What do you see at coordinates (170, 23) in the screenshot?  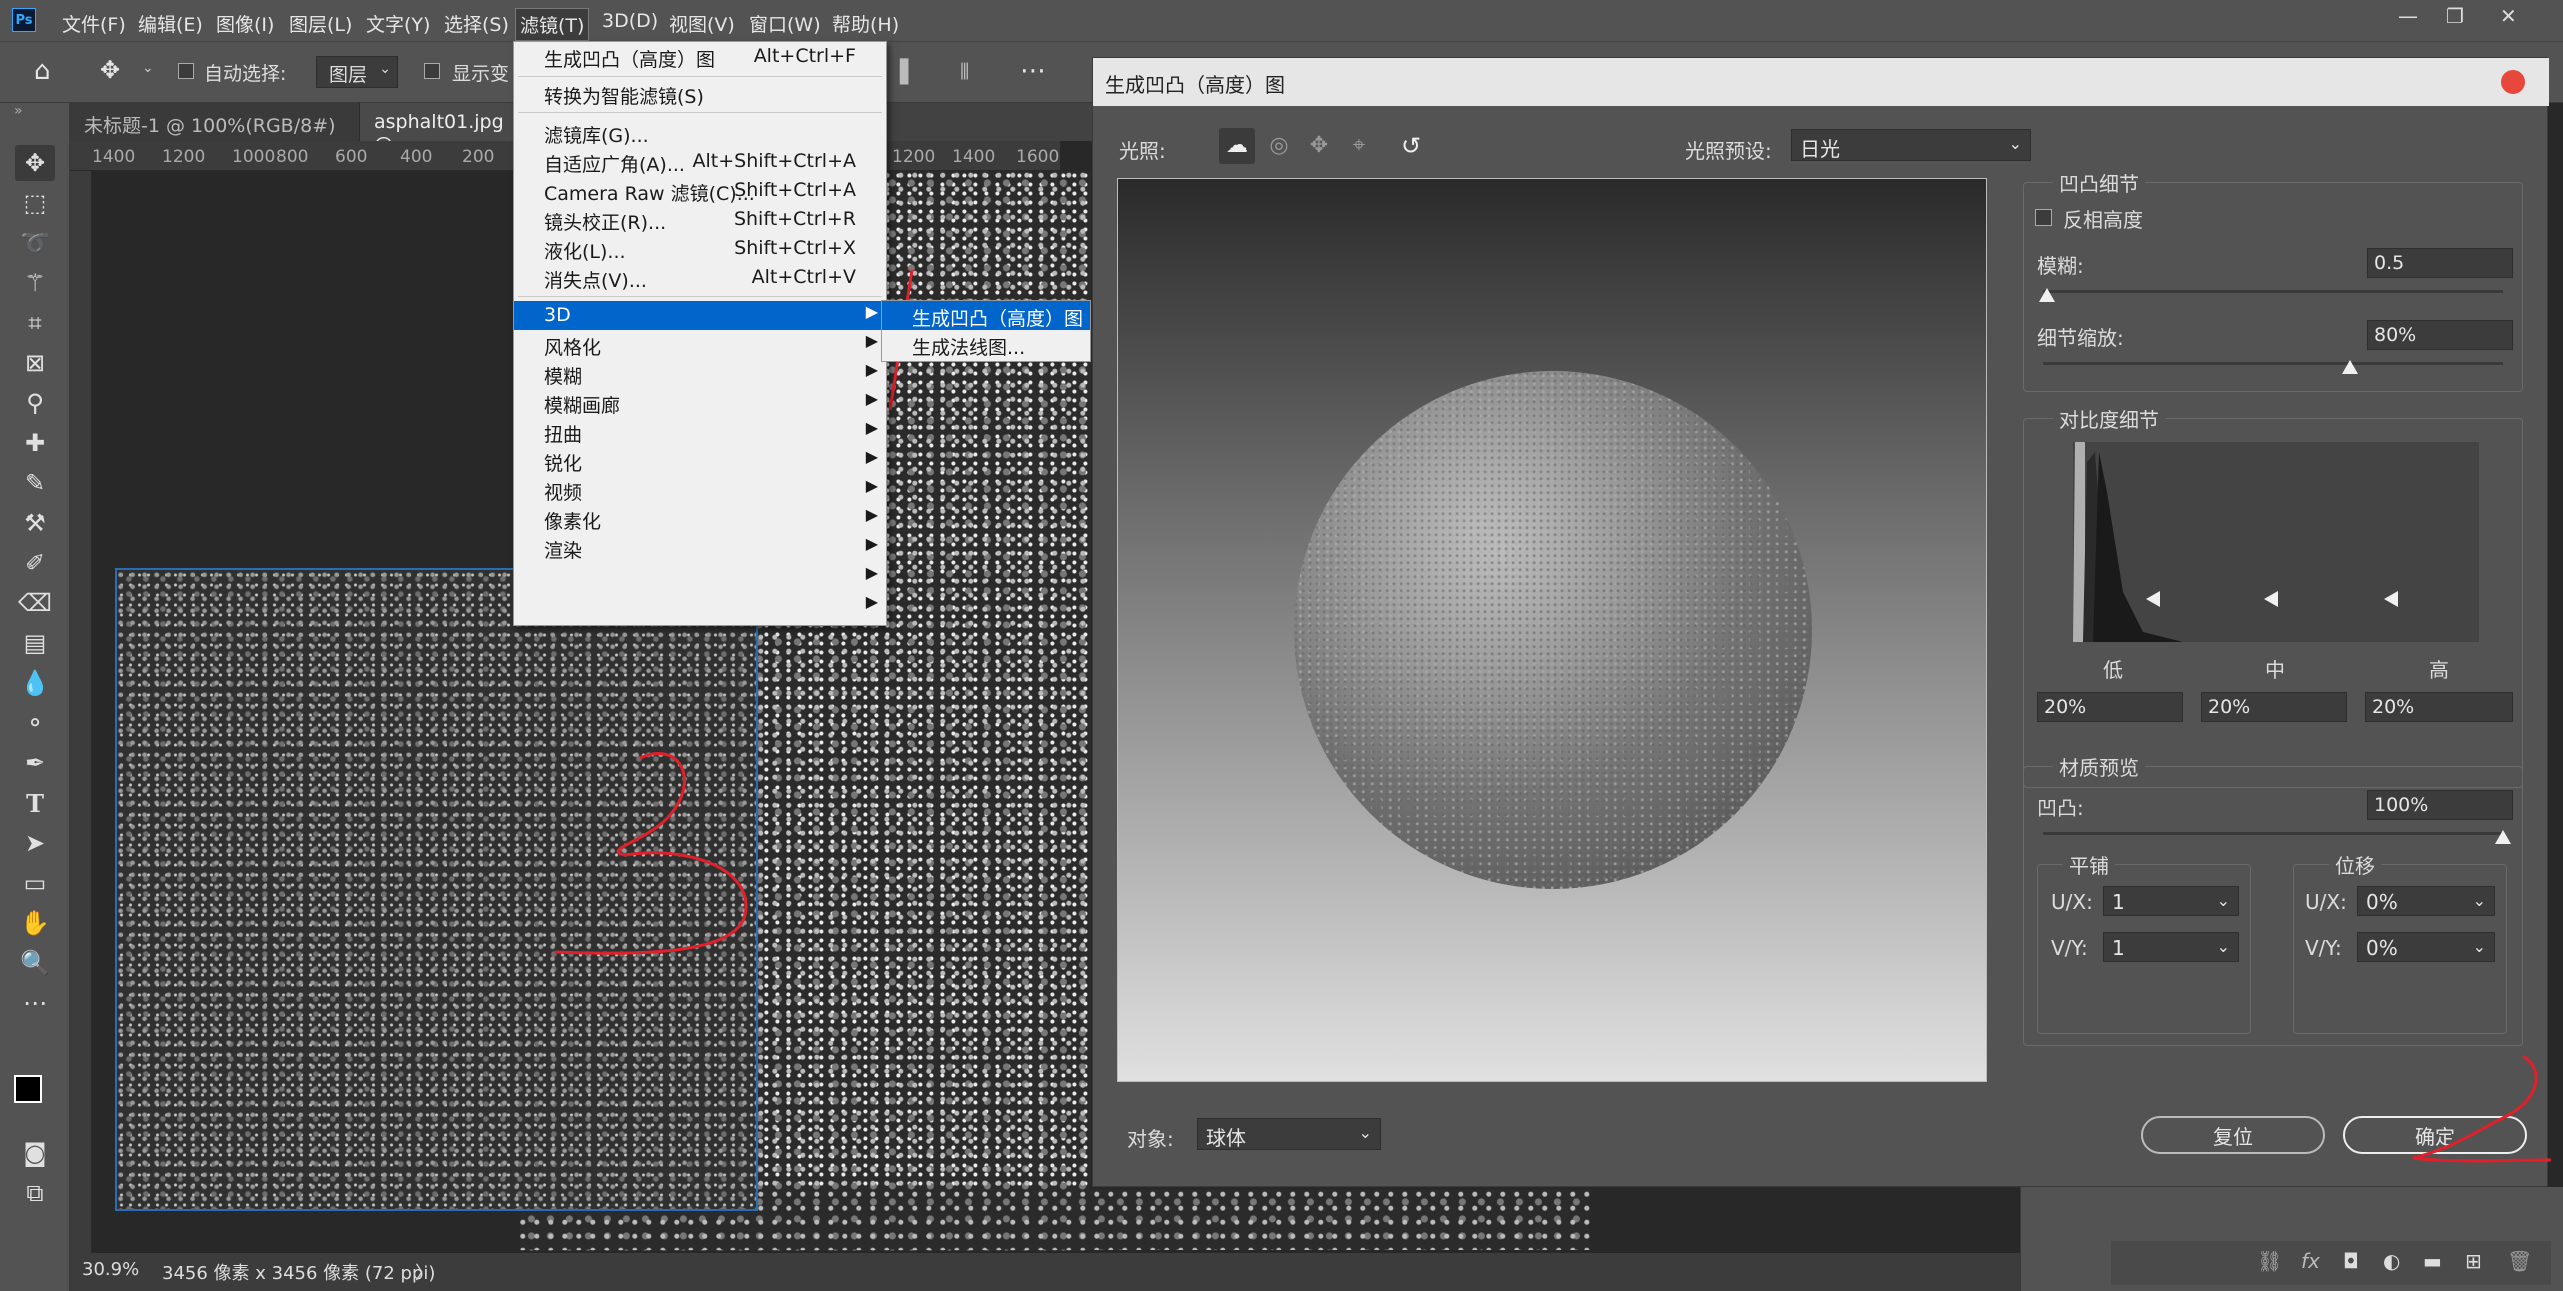 I see `menu-edit: 编辑(E)` at bounding box center [170, 23].